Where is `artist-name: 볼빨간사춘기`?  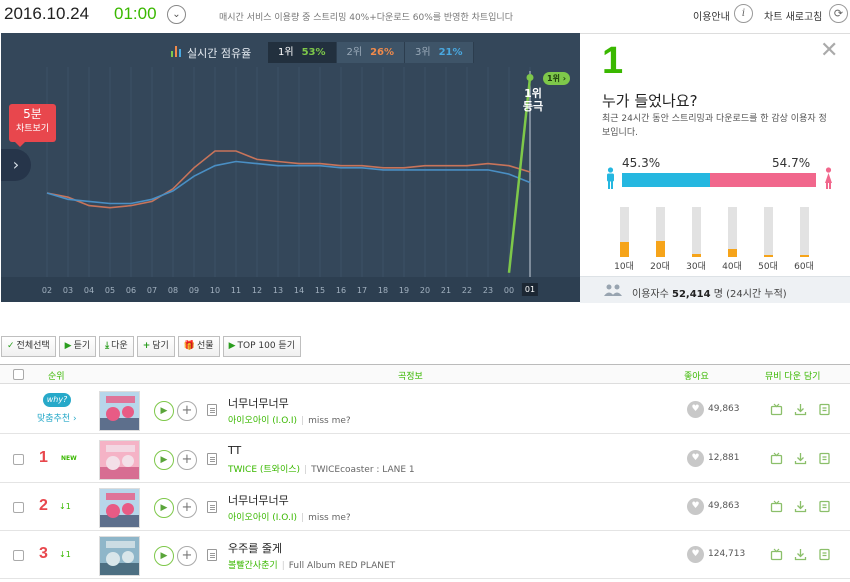 artist-name: 볼빨간사춘기 is located at coordinates (253, 566).